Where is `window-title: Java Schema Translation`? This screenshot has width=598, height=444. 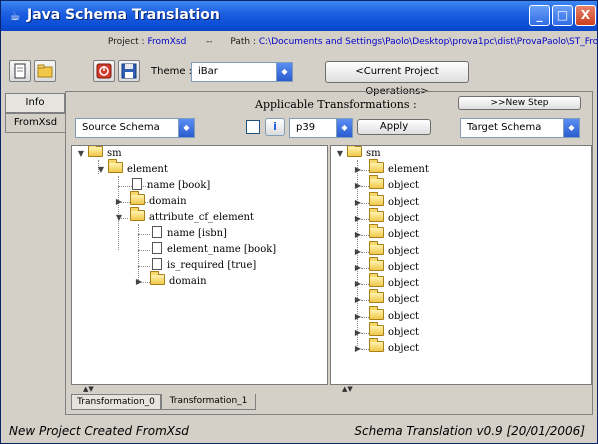 window-title: Java Schema Translation is located at coordinates (123, 15).